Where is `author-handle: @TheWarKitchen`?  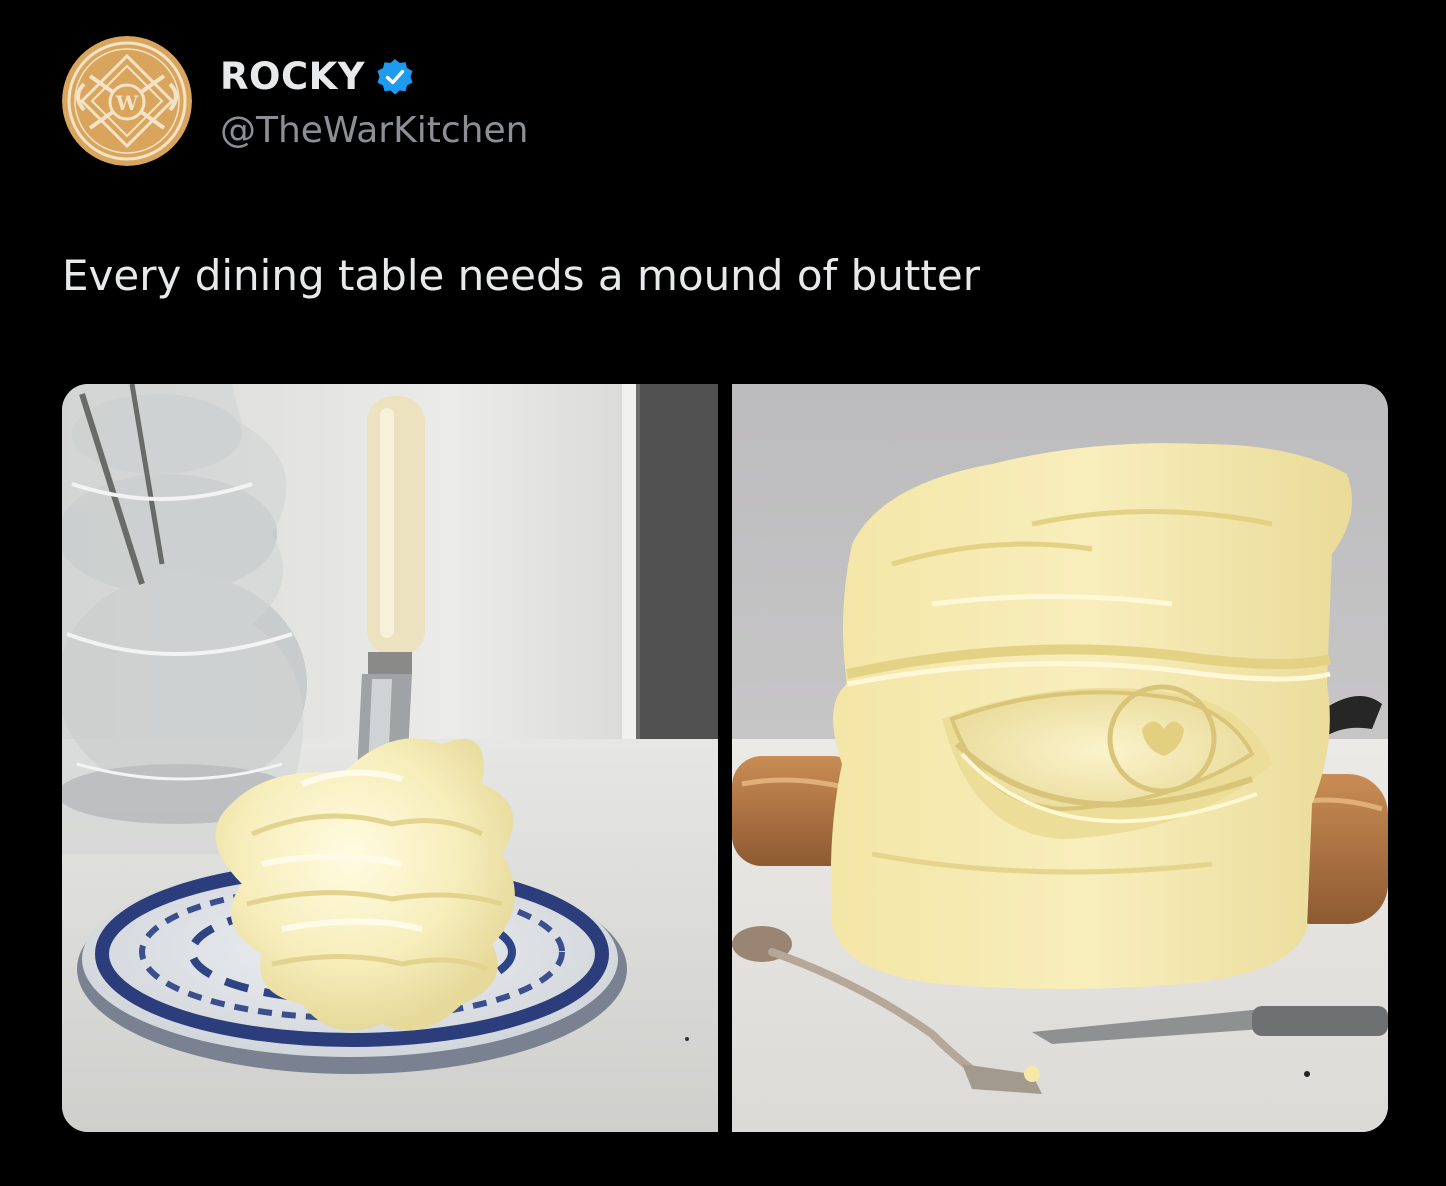
author-handle: @TheWarKitchen is located at coordinates (374, 130).